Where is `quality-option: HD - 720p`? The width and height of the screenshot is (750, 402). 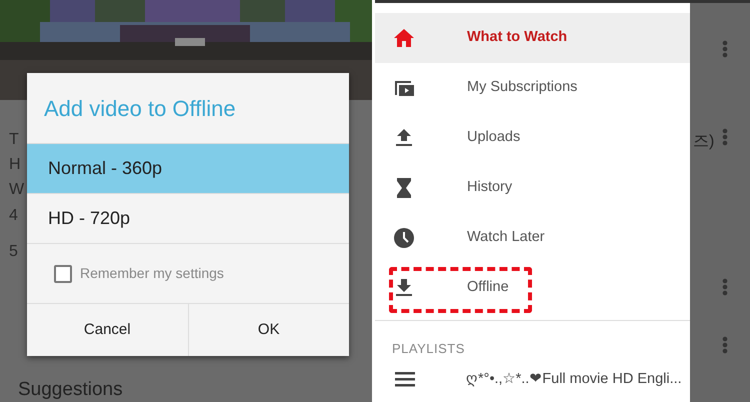
quality-option: HD - 720p is located at coordinates (188, 218).